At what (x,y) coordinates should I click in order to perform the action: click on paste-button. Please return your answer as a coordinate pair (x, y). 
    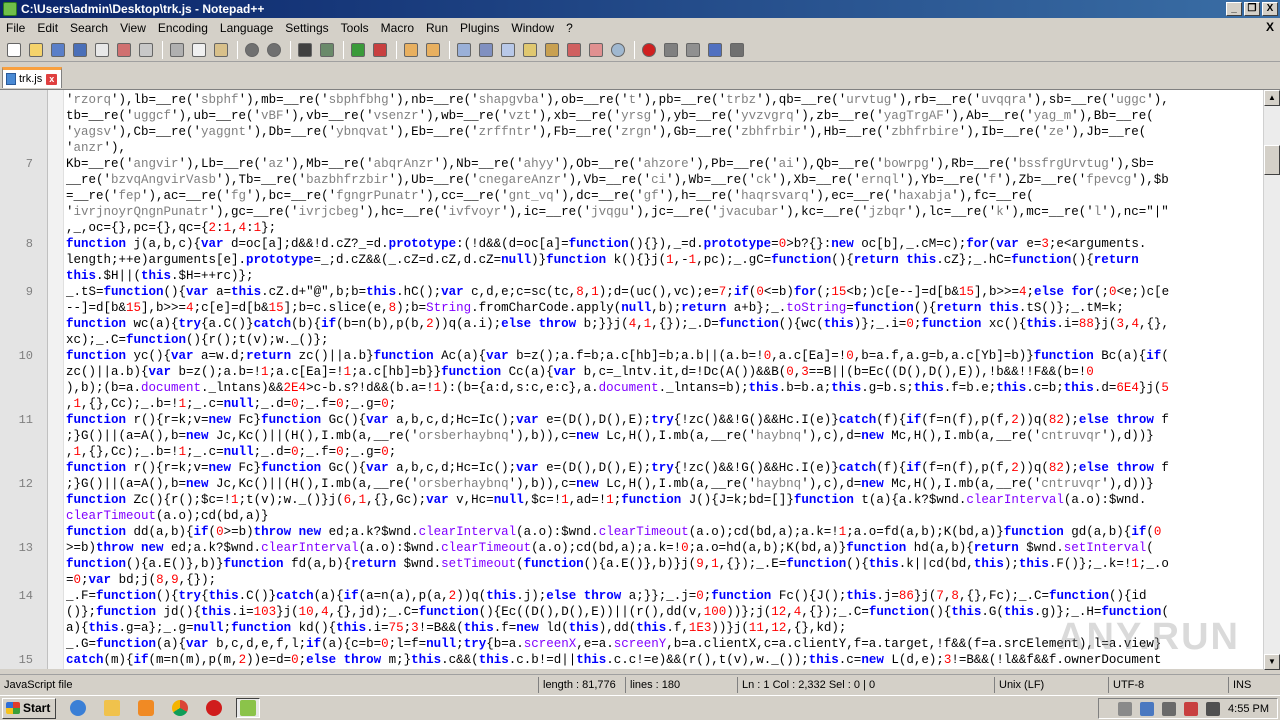
    Looking at the image, I should click on (221, 50).